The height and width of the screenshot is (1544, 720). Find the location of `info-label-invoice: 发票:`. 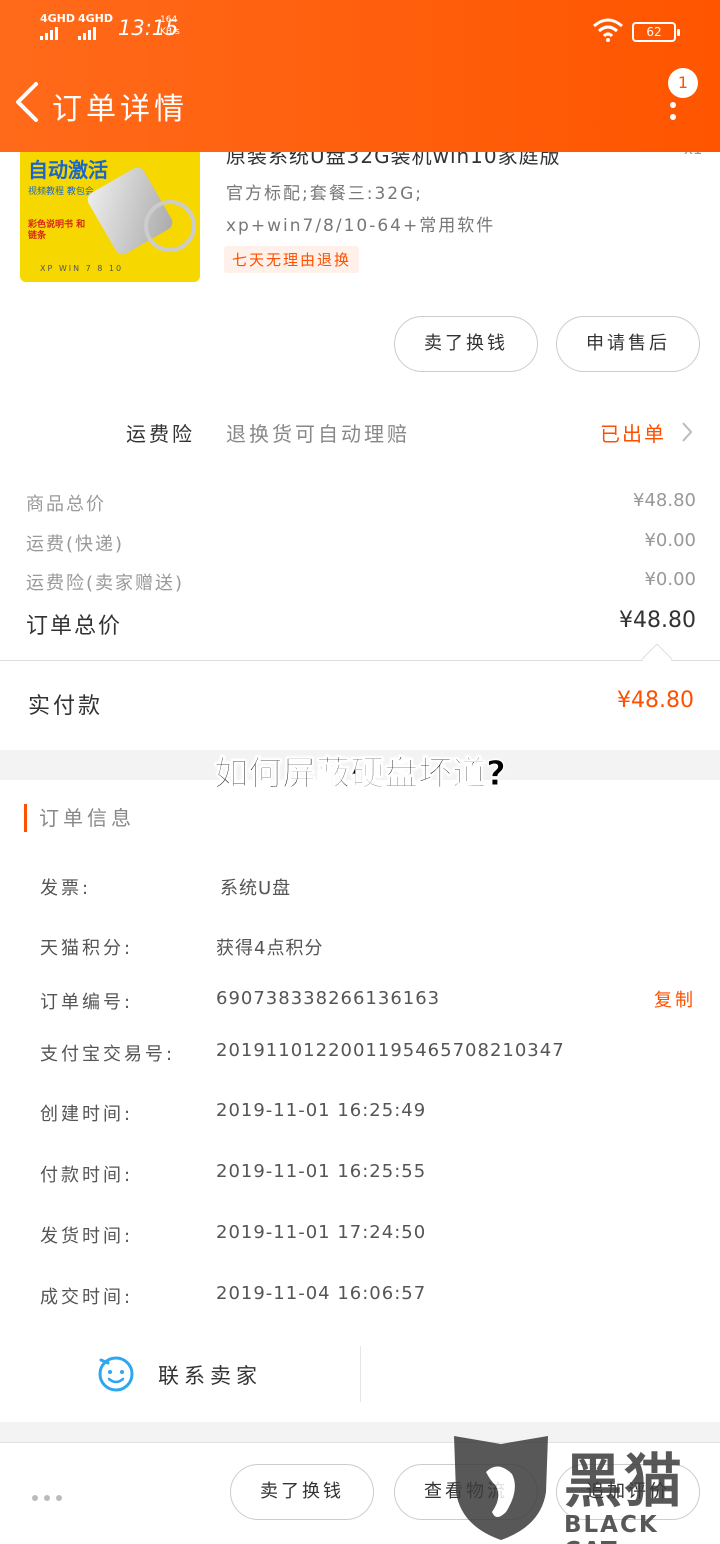

info-label-invoice: 发票: is located at coordinates (66, 888).